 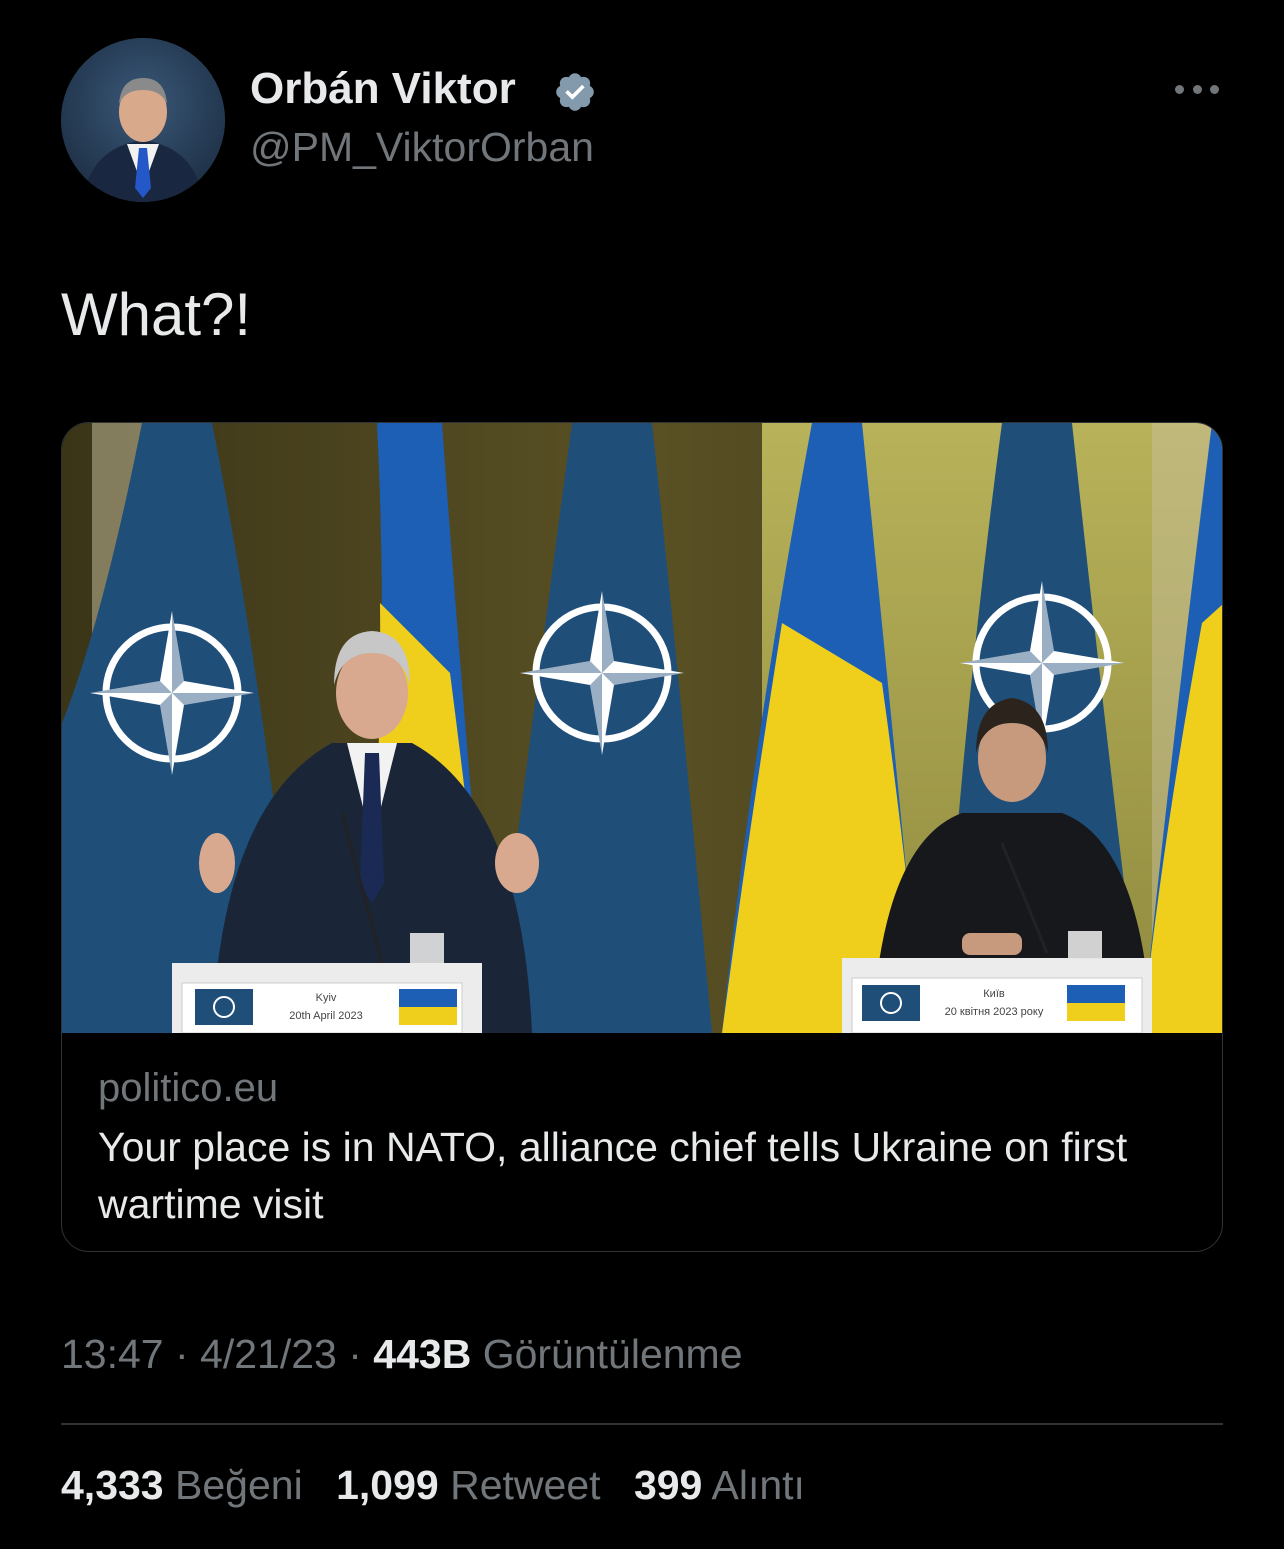 What do you see at coordinates (326, 998) in the screenshot?
I see `left-podium-city: Kyiv` at bounding box center [326, 998].